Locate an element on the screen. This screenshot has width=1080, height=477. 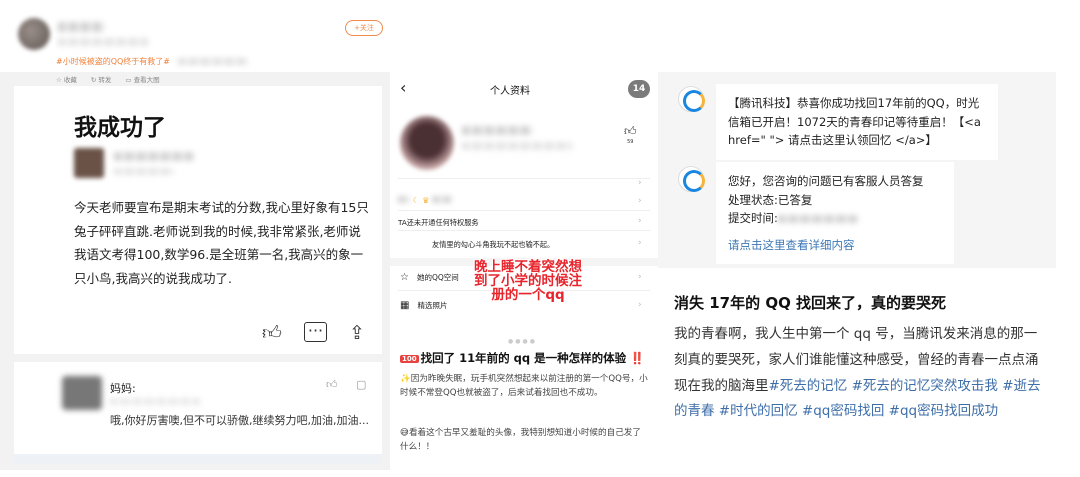
double-exclamation: ‼️ is located at coordinates (637, 358).